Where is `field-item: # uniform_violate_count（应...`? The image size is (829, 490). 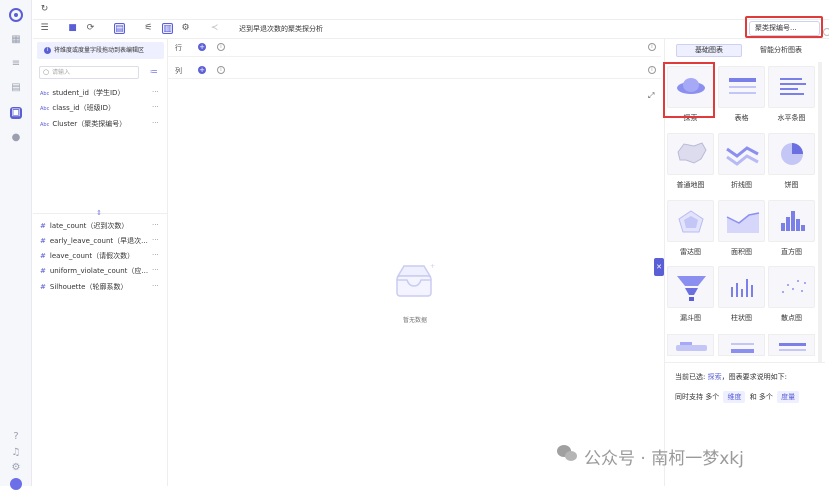 field-item: # uniform_violate_count（应... is located at coordinates (94, 271).